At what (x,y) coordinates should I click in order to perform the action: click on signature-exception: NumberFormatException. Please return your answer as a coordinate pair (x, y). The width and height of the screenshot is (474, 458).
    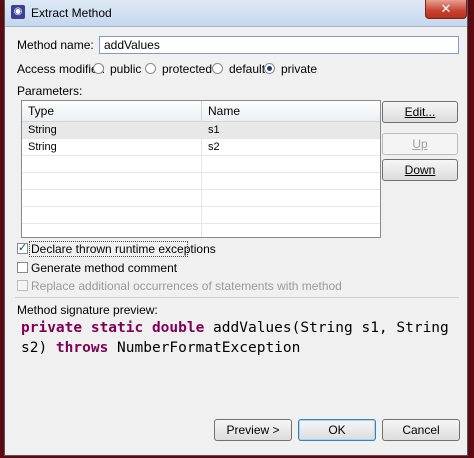
    Looking at the image, I should click on (204, 348).